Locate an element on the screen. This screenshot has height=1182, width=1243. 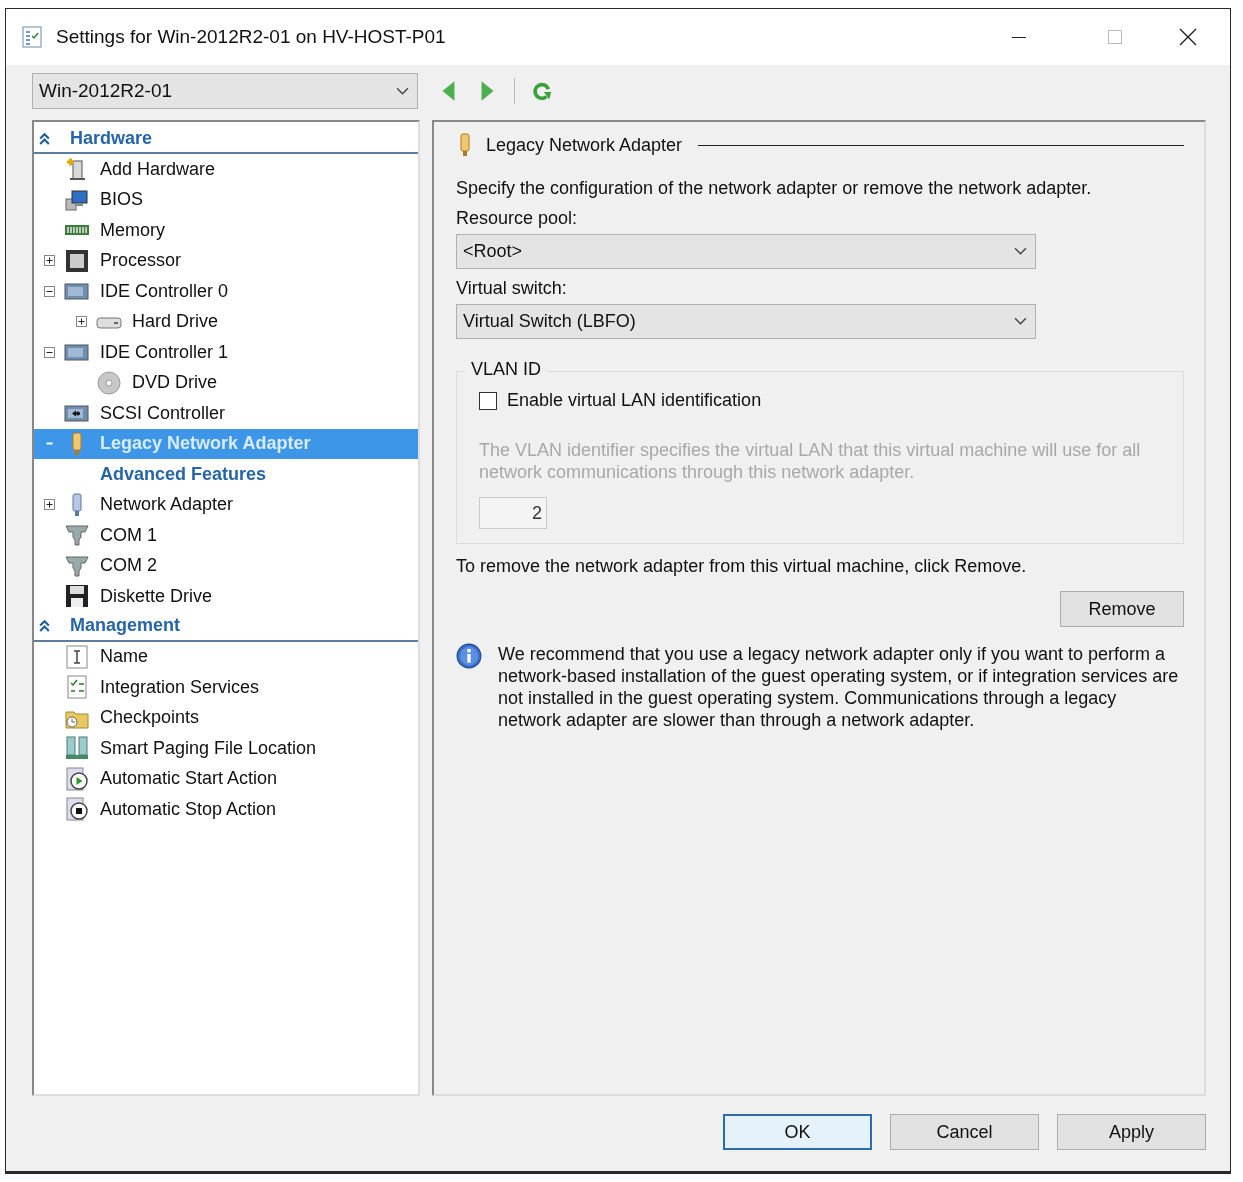
section-header: Management is located at coordinates (226, 626).